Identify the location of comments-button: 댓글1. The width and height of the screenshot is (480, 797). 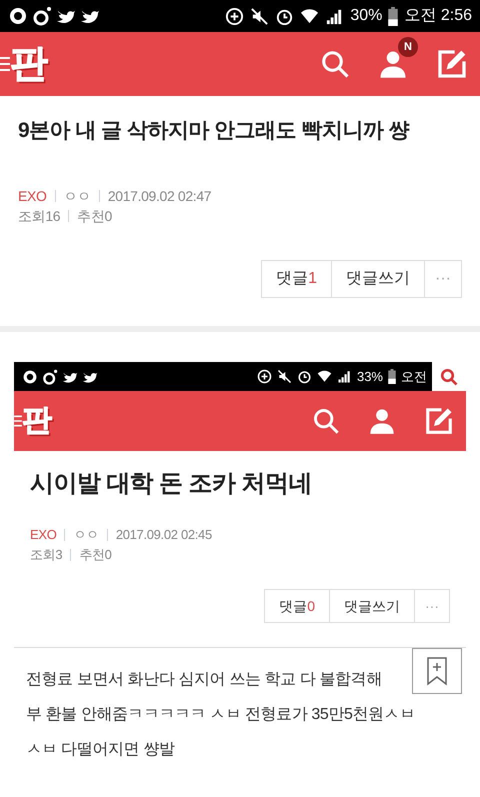
(297, 279).